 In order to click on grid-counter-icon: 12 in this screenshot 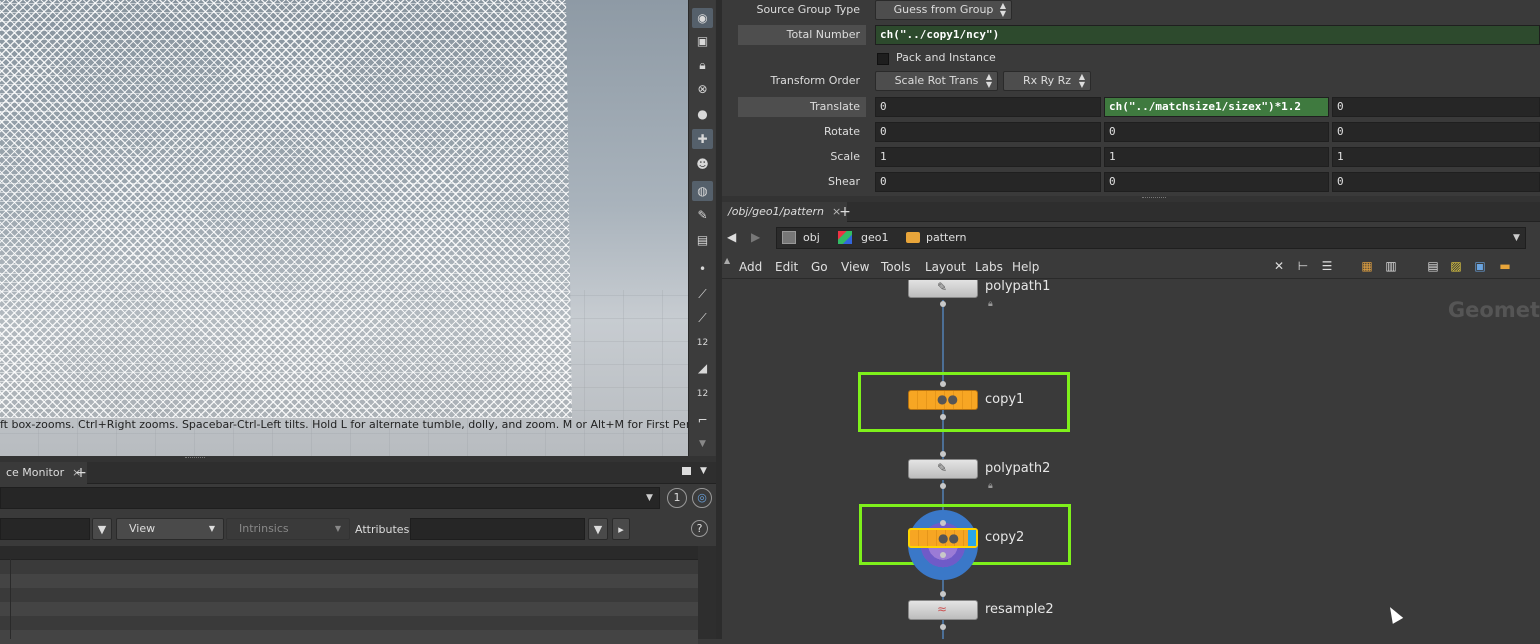, I will do `click(702, 394)`.